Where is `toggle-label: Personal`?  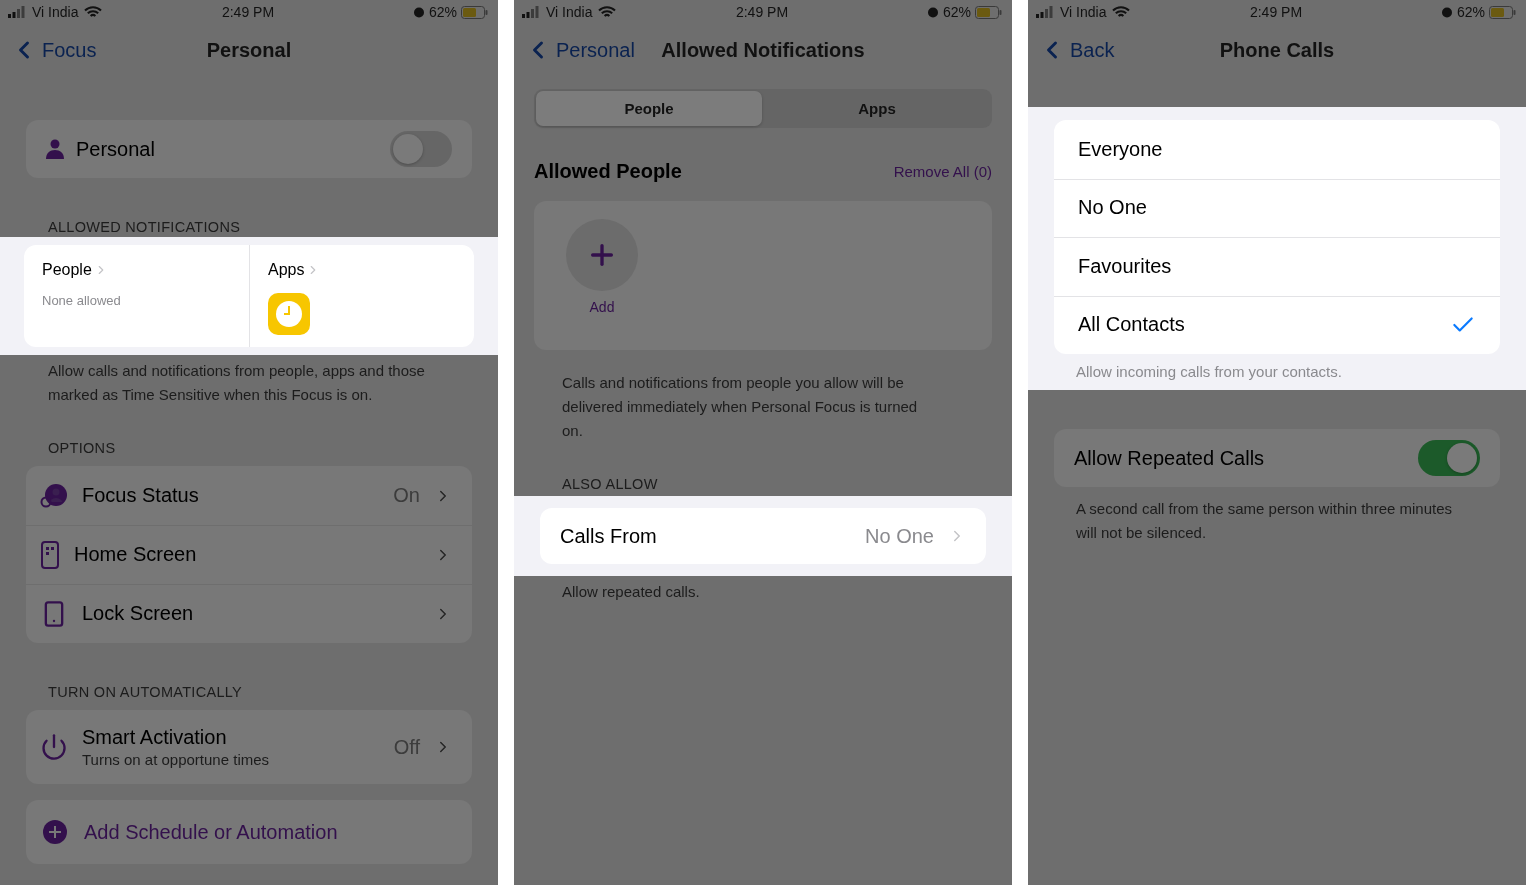
toggle-label: Personal is located at coordinates (115, 149).